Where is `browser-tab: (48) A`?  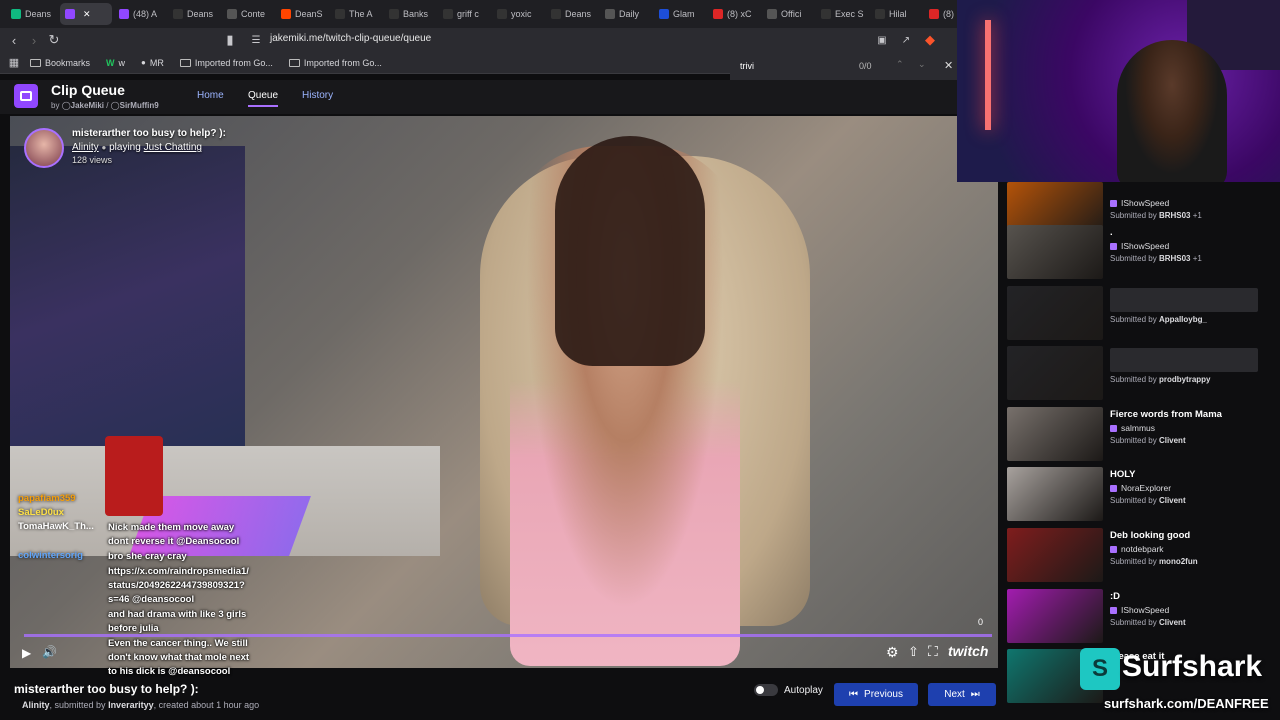 browser-tab: (48) A is located at coordinates (140, 14).